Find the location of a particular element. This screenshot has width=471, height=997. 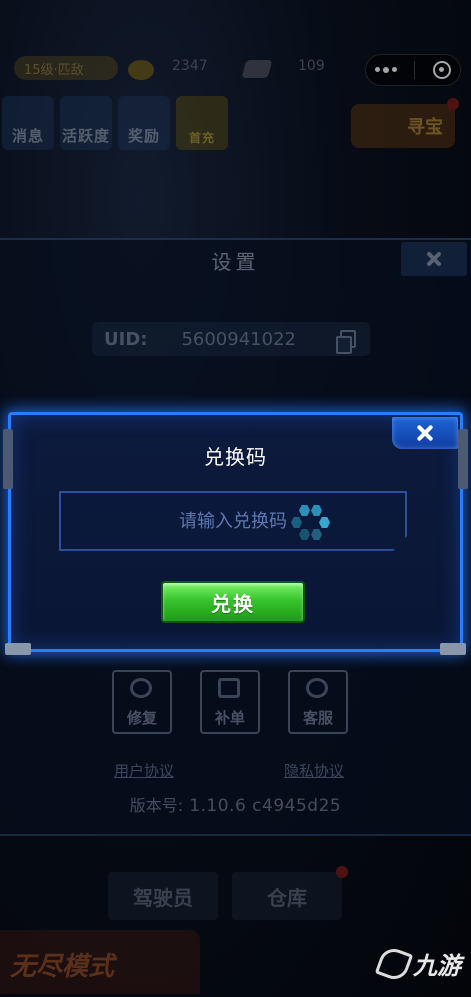

redeem-button: 兑换 is located at coordinates (233, 602).